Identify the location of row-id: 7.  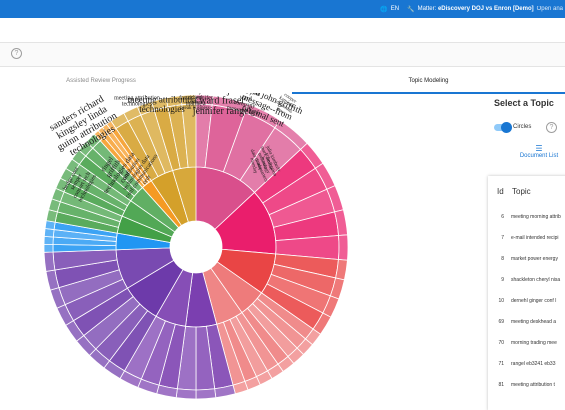
(502, 238).